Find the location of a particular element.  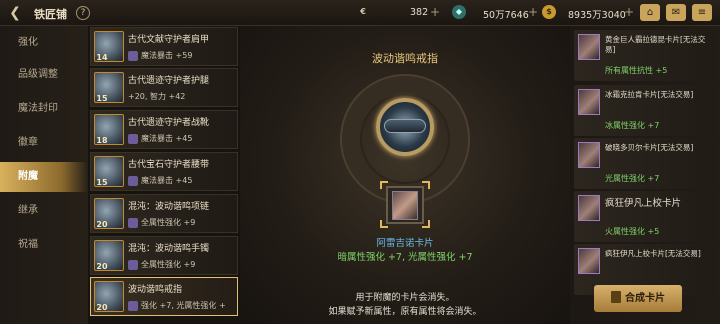

item-name: 古代遗迹守护者战靴 is located at coordinates (169, 123).